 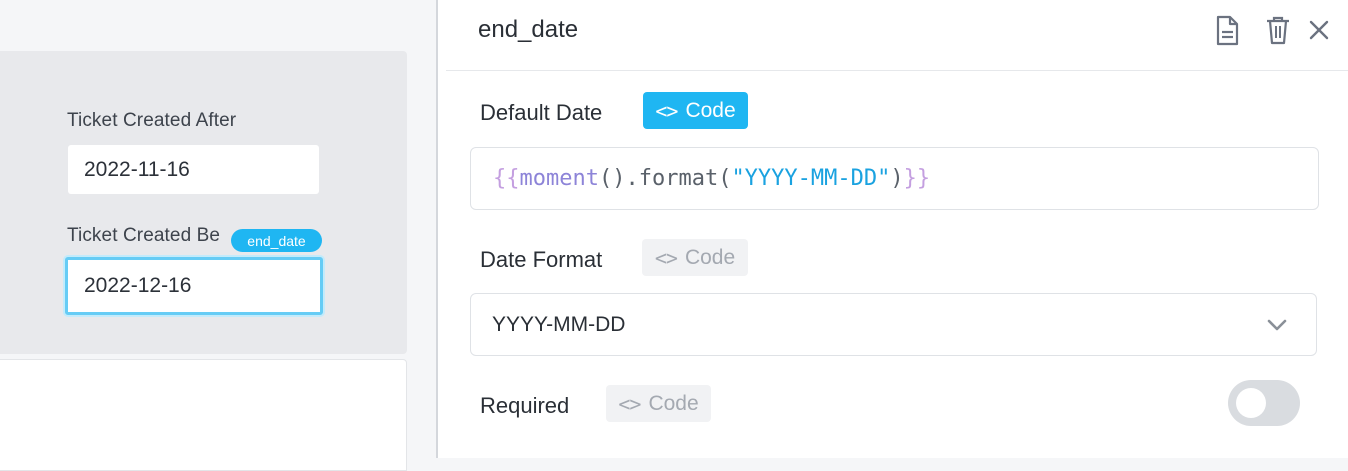 What do you see at coordinates (559, 324) in the screenshot?
I see `date-format-selected-value: YYYY-MM-DD` at bounding box center [559, 324].